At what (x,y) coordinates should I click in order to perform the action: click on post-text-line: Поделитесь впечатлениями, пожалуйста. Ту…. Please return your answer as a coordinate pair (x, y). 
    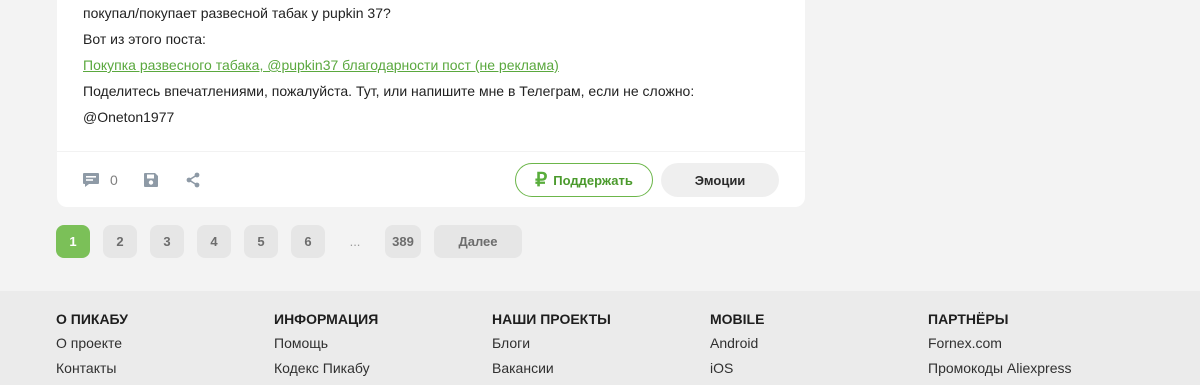
    Looking at the image, I should click on (389, 91).